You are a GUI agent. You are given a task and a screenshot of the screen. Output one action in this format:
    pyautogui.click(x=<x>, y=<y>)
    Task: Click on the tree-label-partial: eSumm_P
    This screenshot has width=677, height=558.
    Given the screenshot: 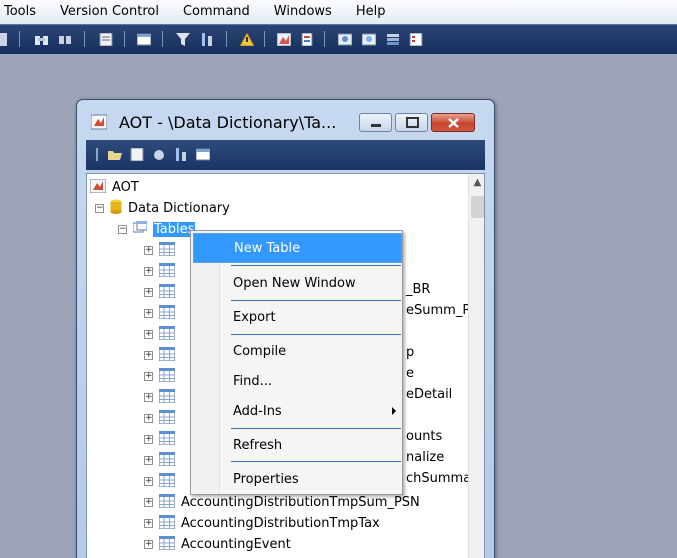 What is the action you would take?
    pyautogui.click(x=438, y=310)
    